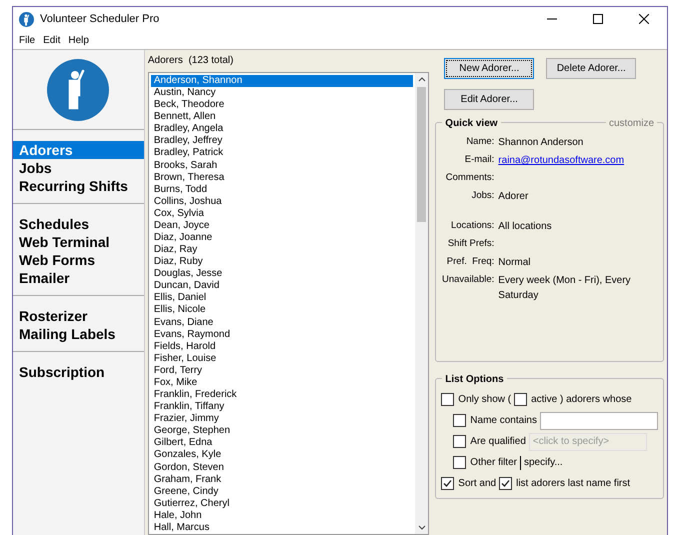 The width and height of the screenshot is (673, 535). Describe the element at coordinates (282, 117) in the screenshot. I see `list-item: Bennett, Allen` at that location.